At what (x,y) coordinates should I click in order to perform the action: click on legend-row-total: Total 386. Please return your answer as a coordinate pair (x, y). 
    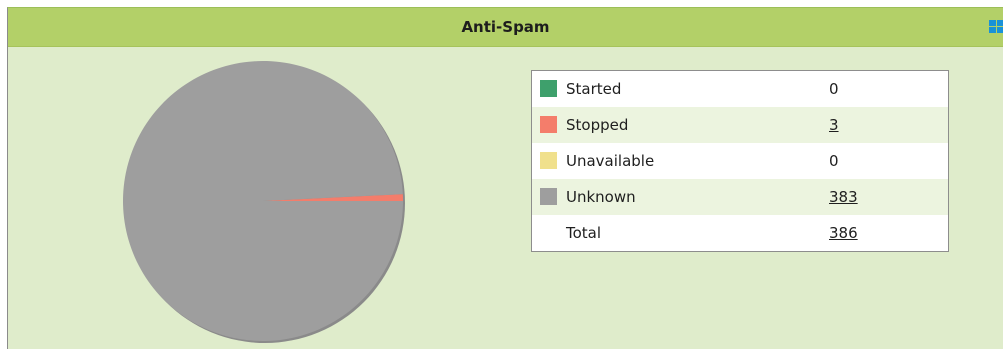
    Looking at the image, I should click on (740, 233).